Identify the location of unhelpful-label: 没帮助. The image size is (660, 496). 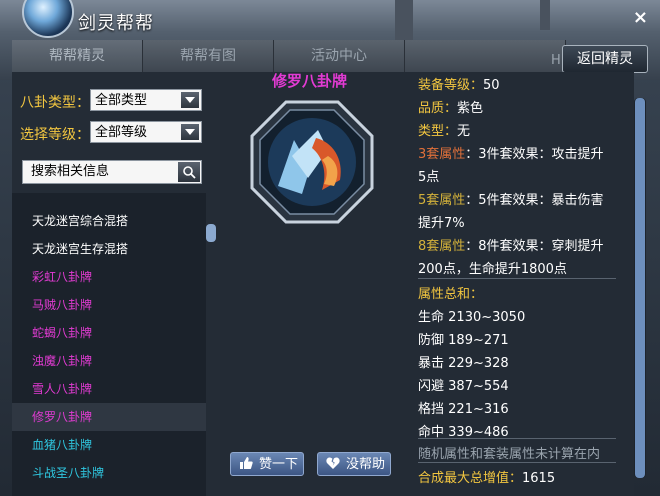
(366, 464).